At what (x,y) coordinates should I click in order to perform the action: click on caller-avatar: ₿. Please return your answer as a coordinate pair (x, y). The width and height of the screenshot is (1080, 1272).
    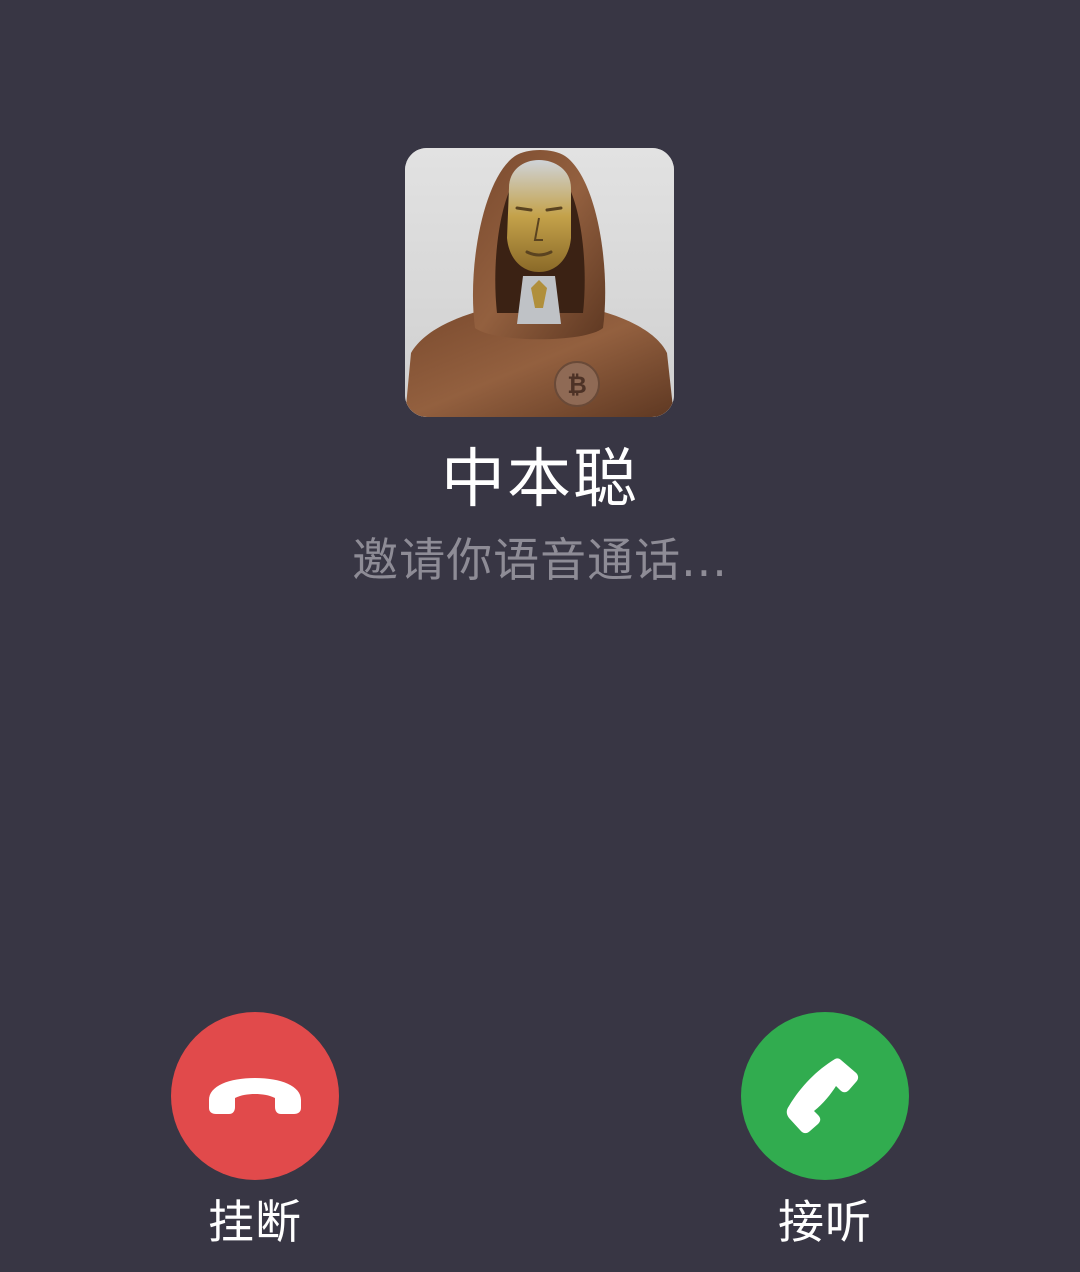
    Looking at the image, I should click on (539, 282).